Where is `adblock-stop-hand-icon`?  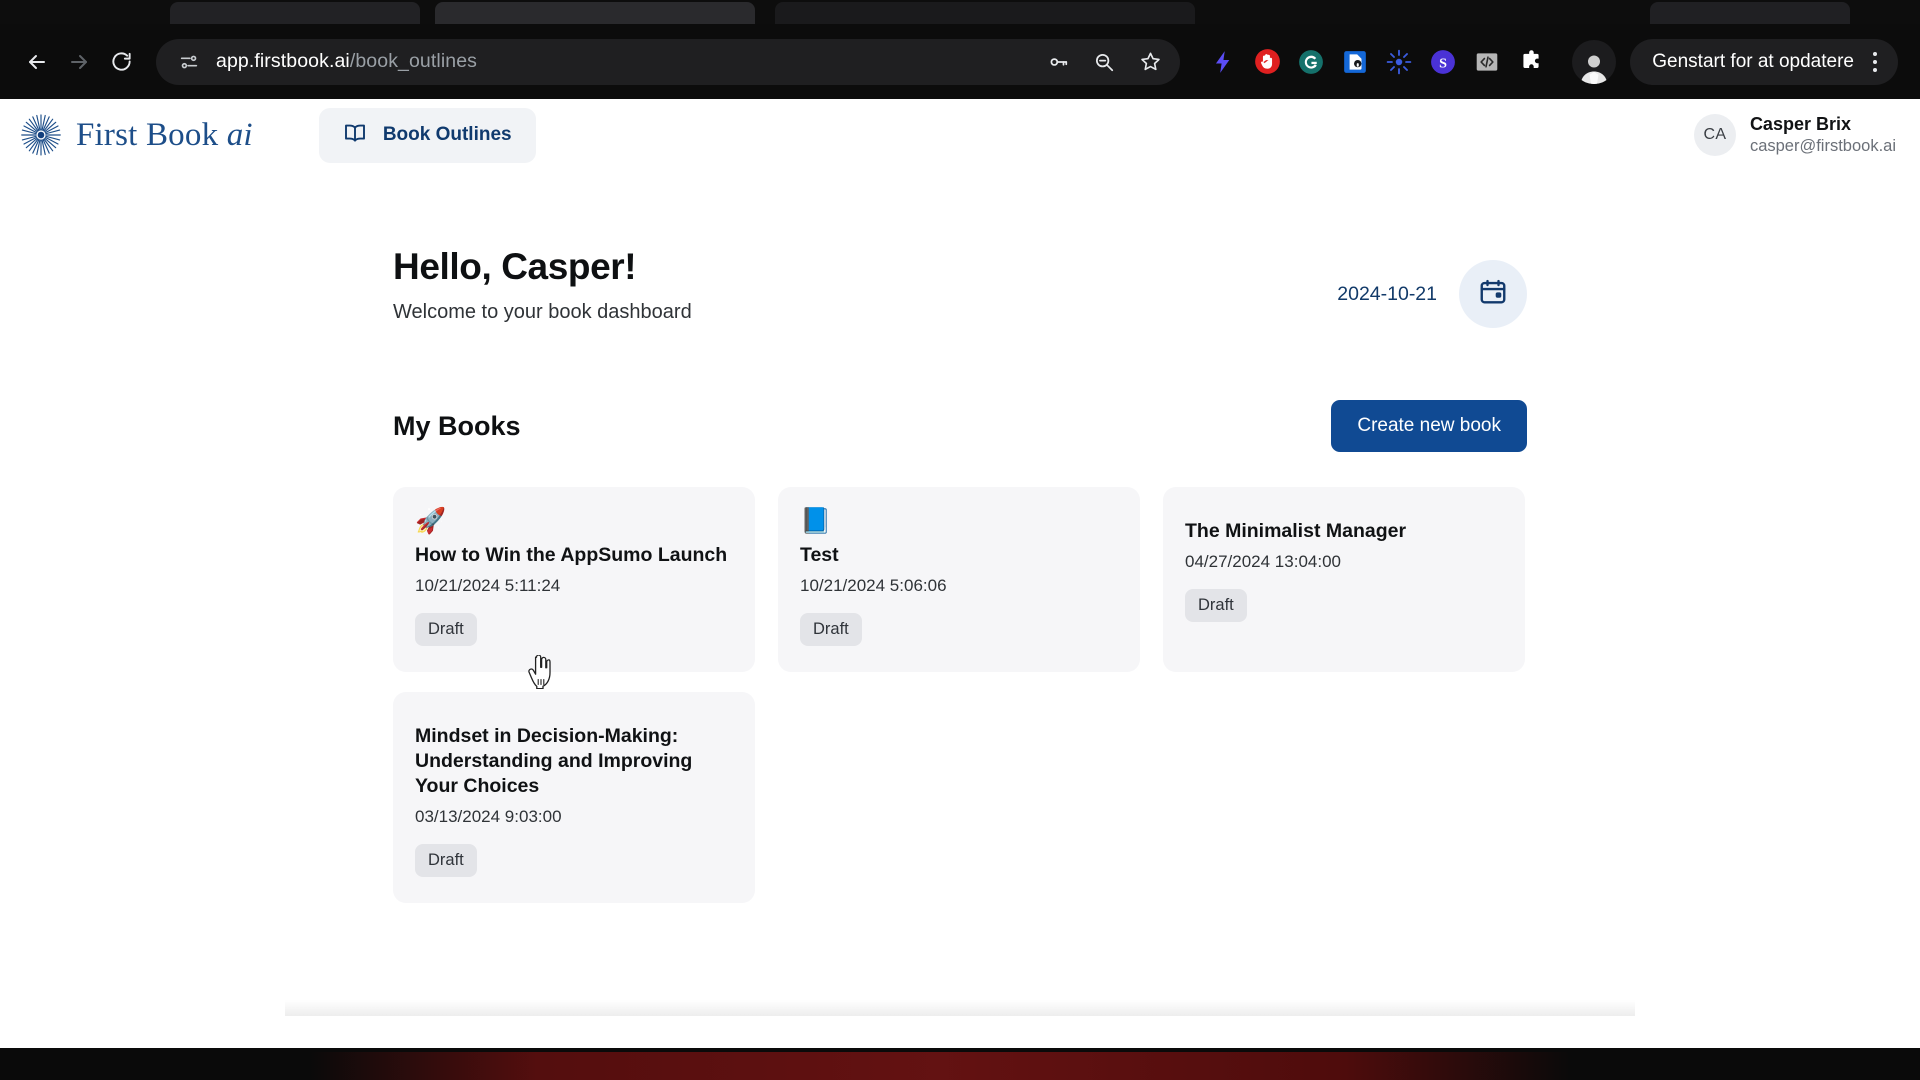
adblock-stop-hand-icon is located at coordinates (1267, 62).